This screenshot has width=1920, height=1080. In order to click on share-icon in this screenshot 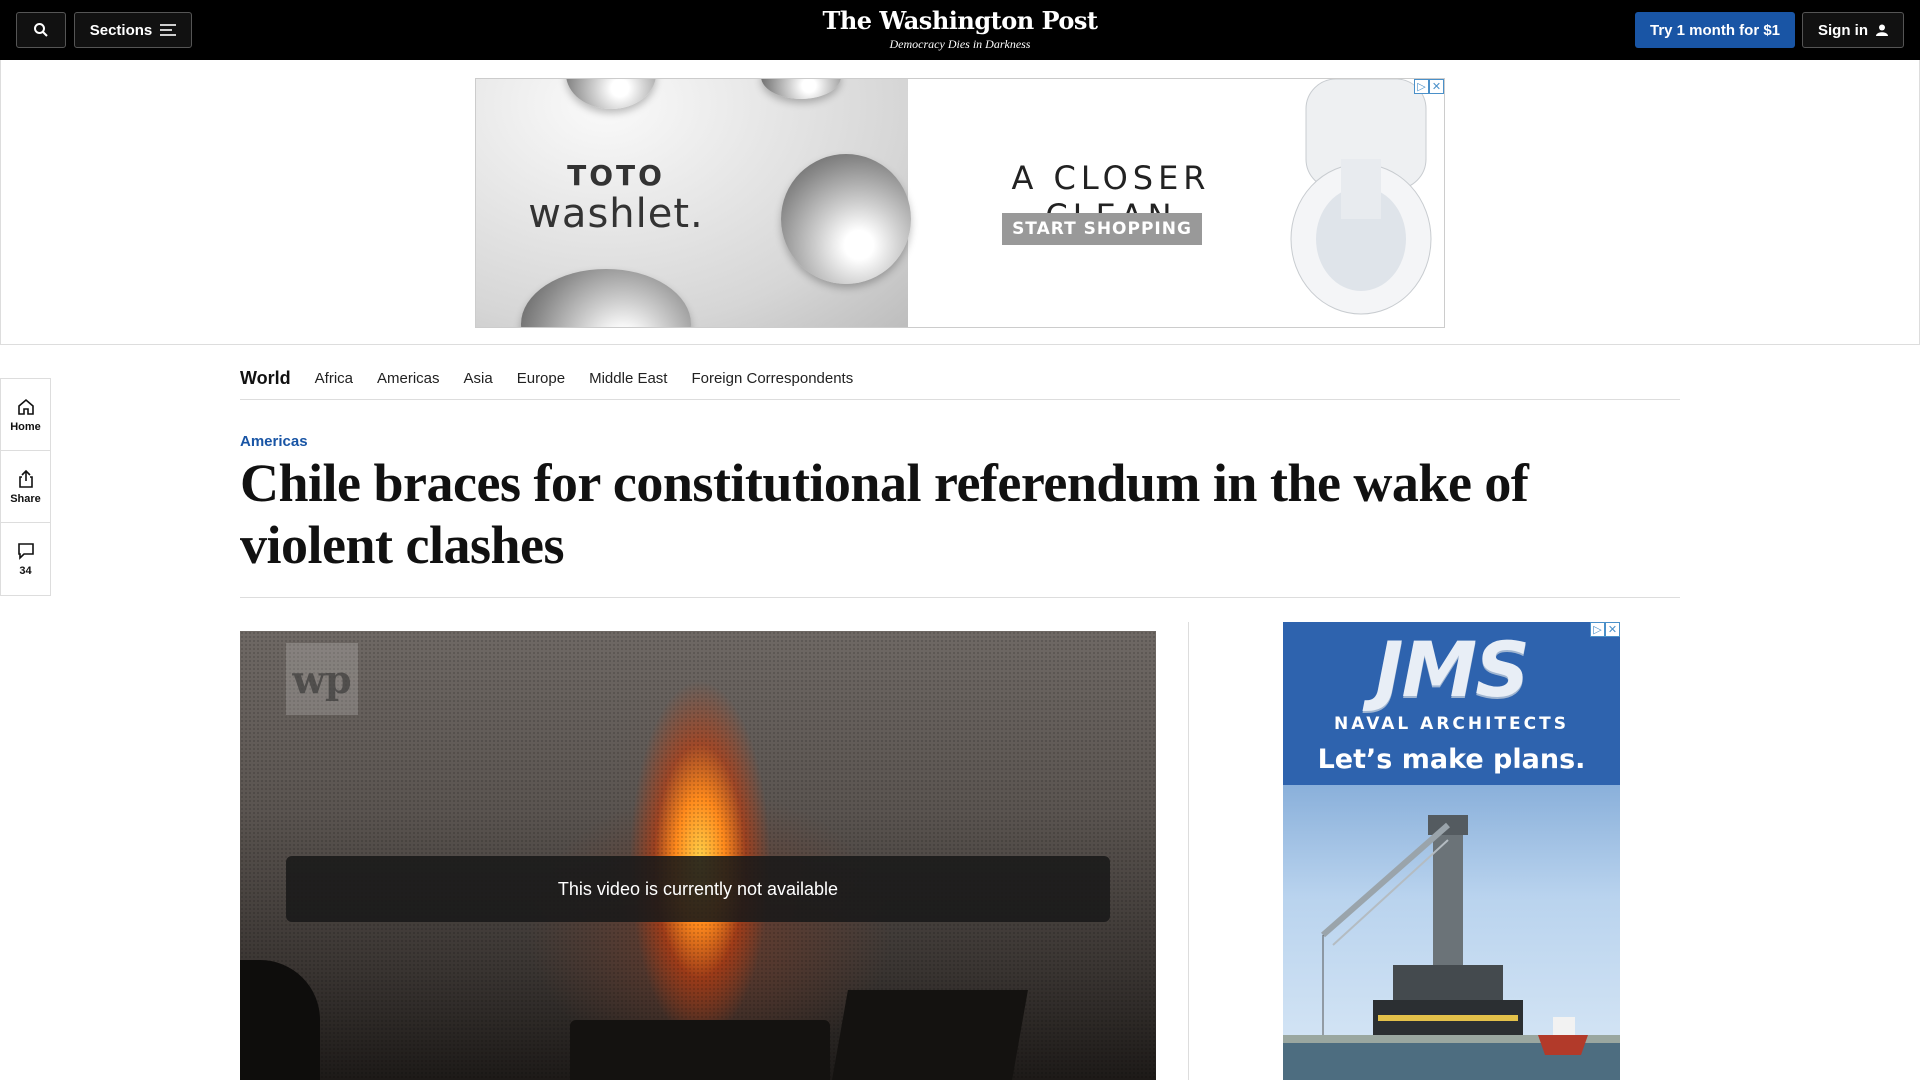, I will do `click(25, 478)`.